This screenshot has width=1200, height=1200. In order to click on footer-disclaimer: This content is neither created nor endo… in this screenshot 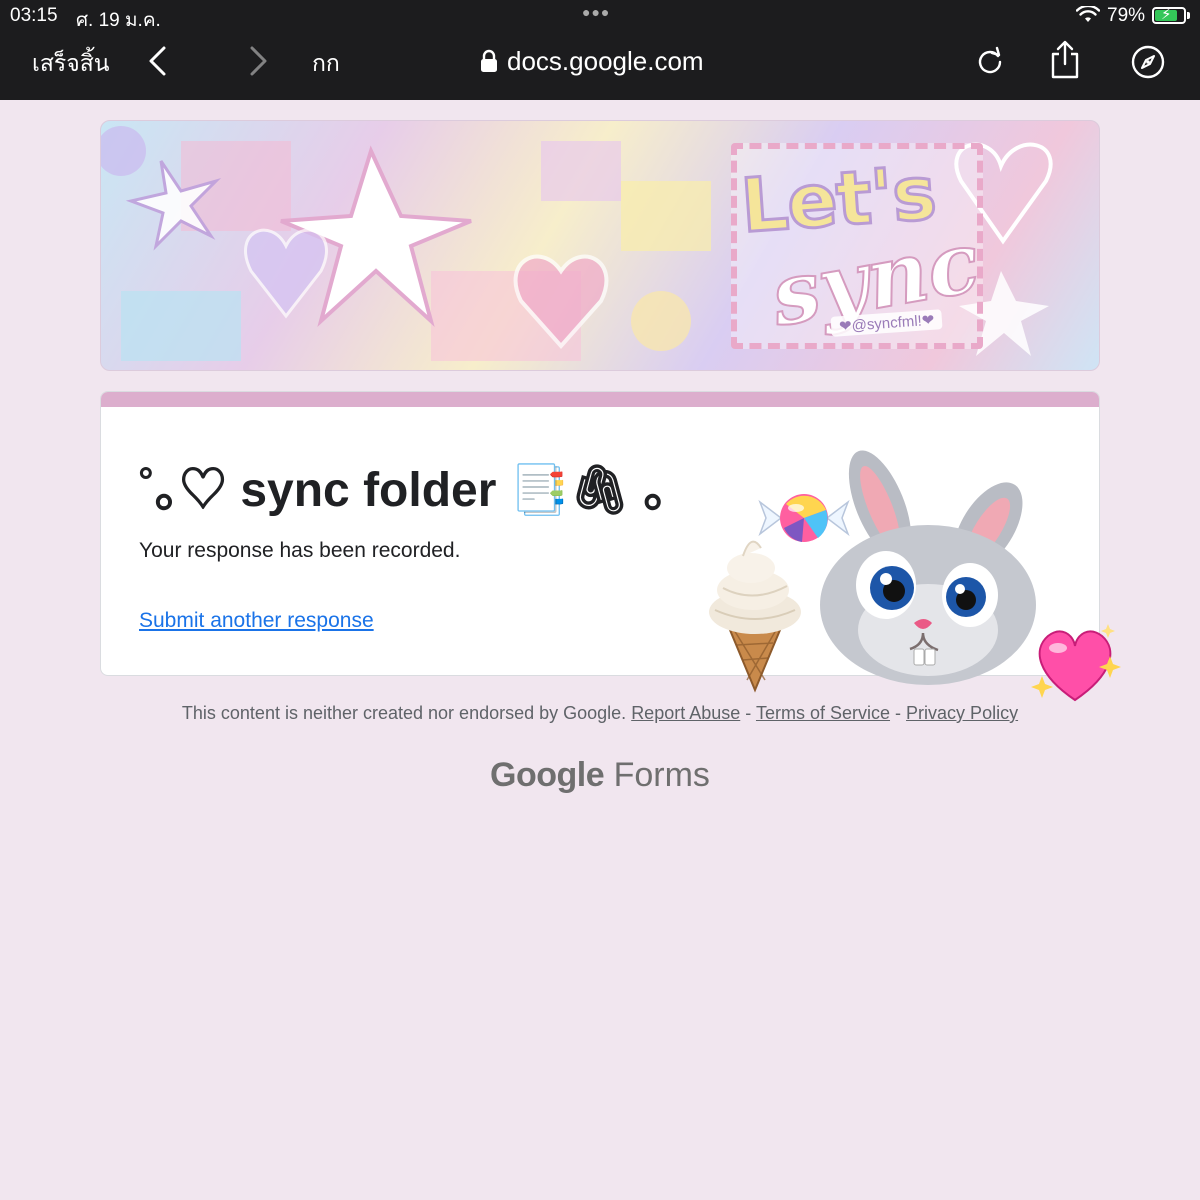, I will do `click(600, 713)`.